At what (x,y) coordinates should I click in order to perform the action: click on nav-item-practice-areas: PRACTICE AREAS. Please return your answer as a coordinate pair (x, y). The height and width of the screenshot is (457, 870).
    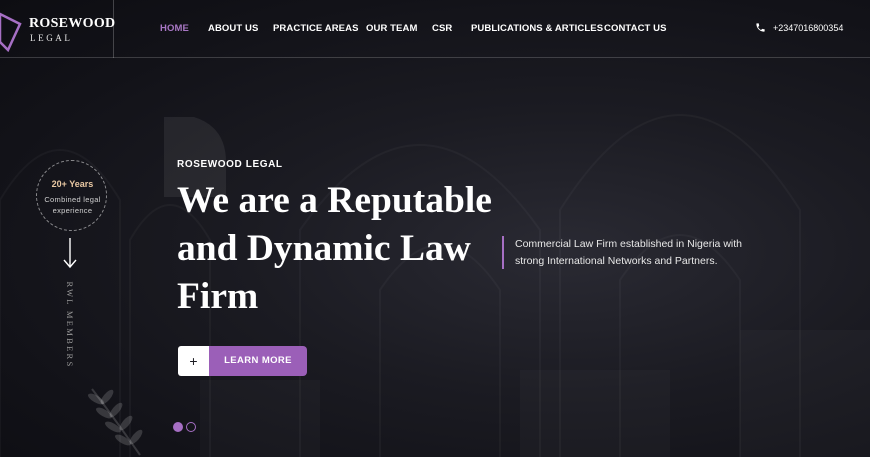
    Looking at the image, I should click on (316, 28).